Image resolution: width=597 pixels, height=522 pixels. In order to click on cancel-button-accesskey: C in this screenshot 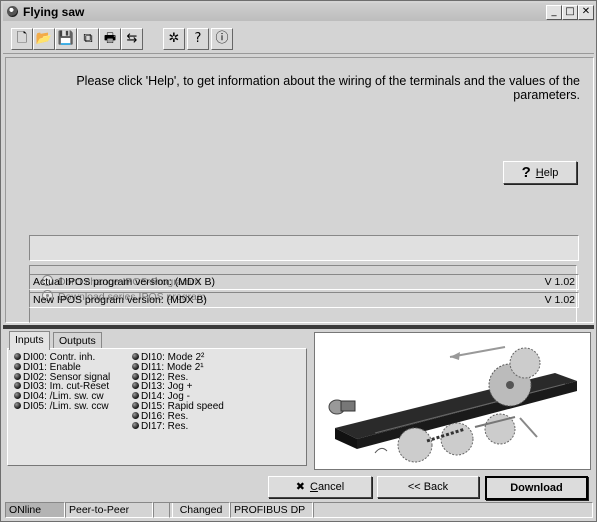, I will do `click(313, 487)`.